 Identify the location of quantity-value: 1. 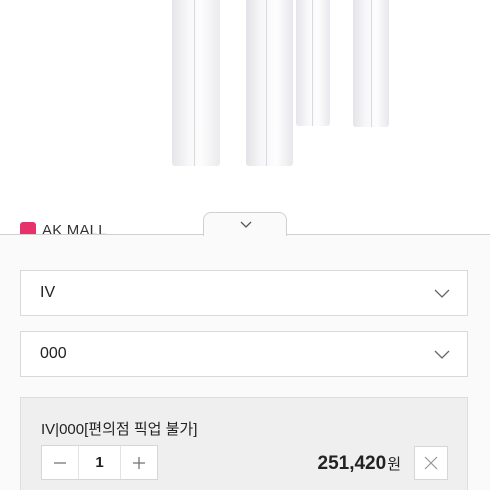
(99, 462).